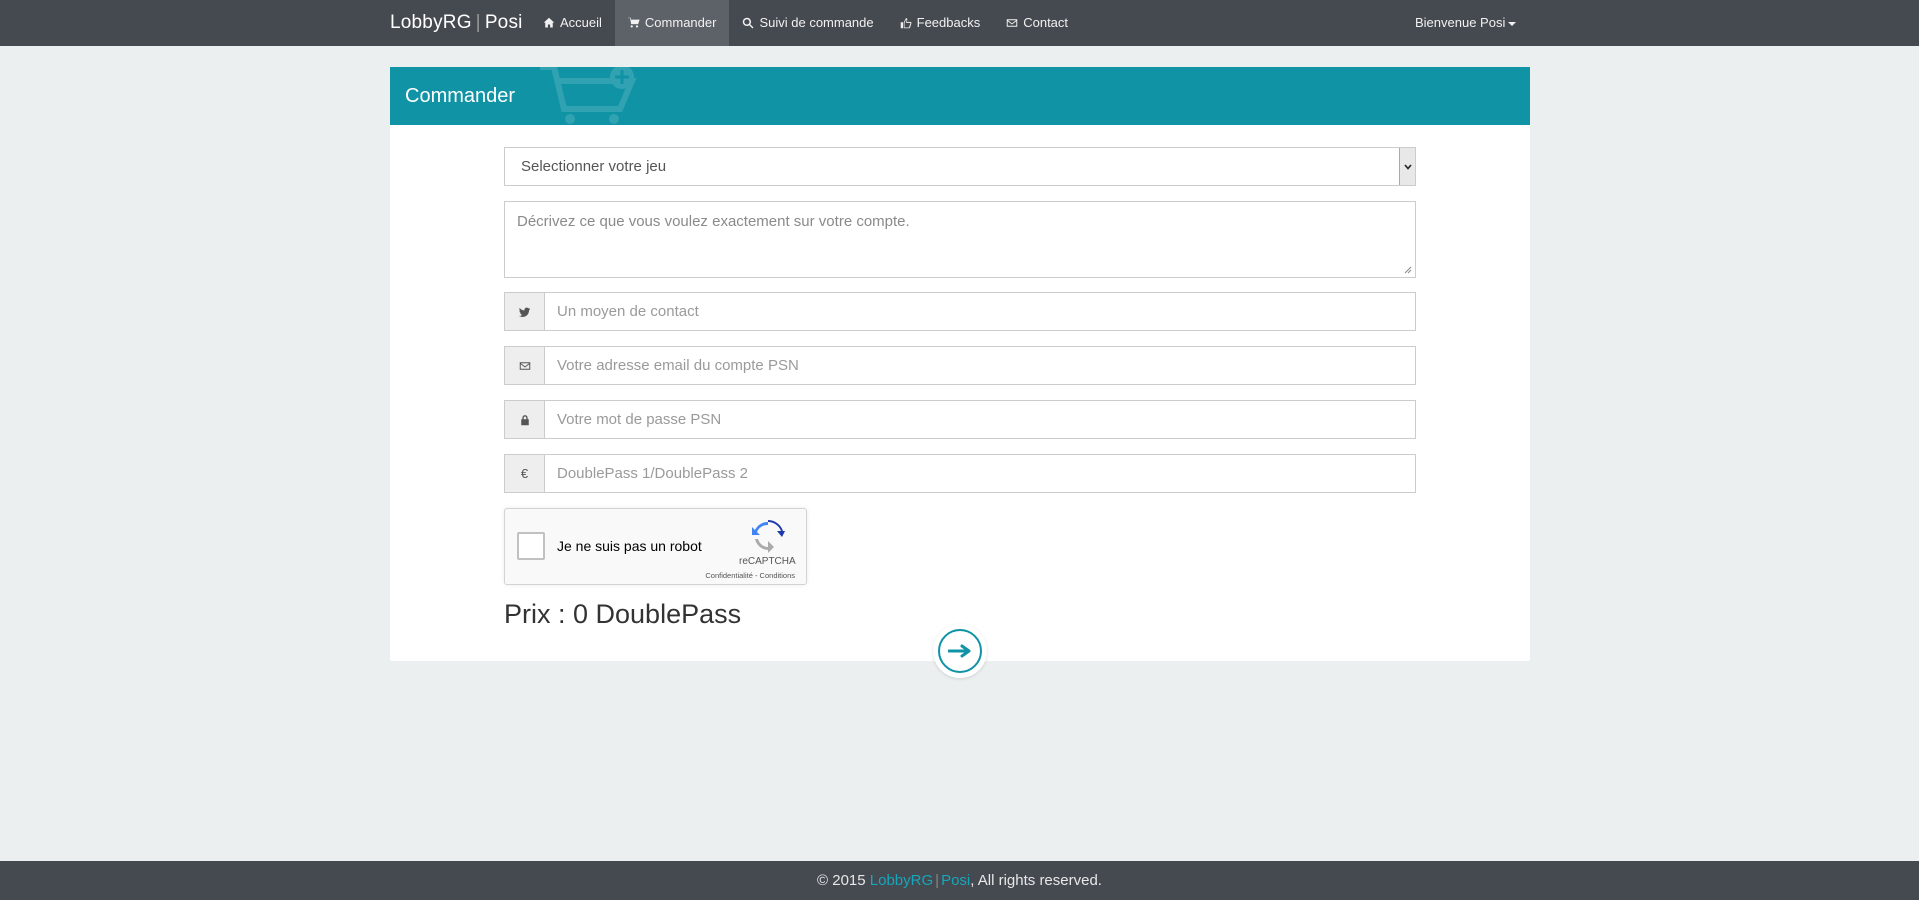  What do you see at coordinates (581, 22) in the screenshot?
I see `nav-item-label: Accueil` at bounding box center [581, 22].